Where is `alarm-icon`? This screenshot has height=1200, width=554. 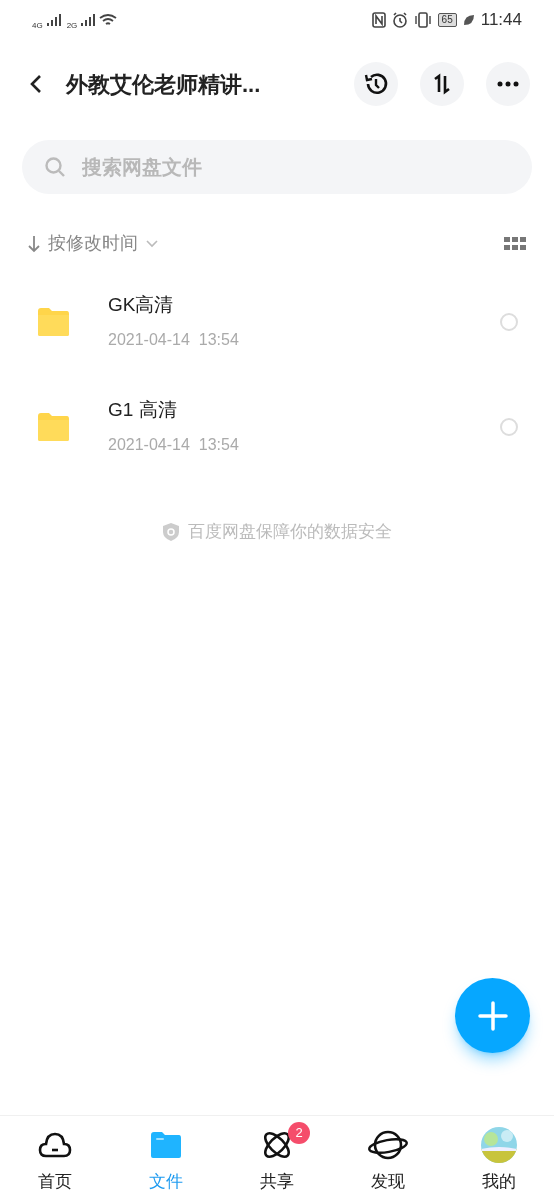
alarm-icon is located at coordinates (399, 20).